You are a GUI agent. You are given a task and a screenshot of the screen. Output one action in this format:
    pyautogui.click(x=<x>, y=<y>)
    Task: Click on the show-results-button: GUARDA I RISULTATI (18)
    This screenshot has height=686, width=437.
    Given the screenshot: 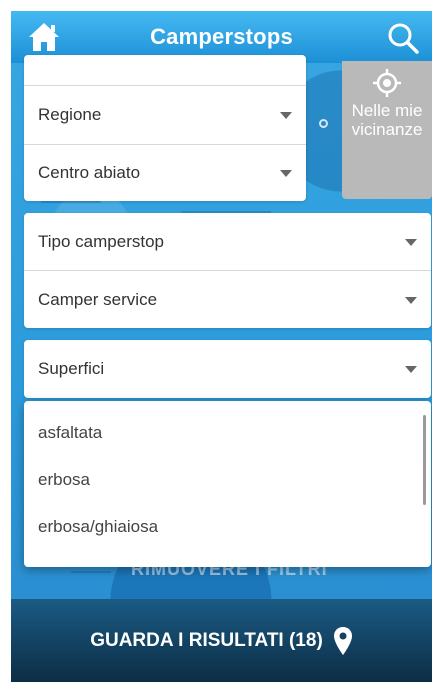 What is the action you would take?
    pyautogui.click(x=221, y=640)
    